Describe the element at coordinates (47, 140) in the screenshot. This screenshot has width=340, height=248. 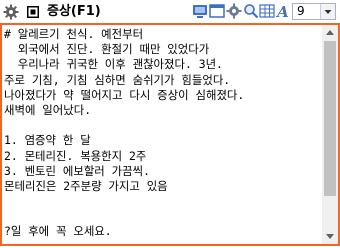
I see `editor-line: 1. 염증약 한 달` at that location.